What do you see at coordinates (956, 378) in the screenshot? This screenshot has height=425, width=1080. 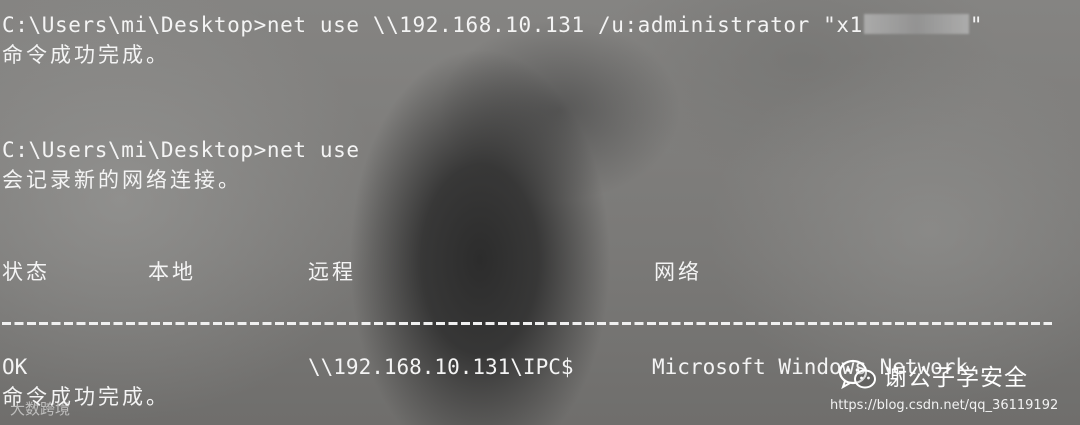 I see `wechat-account-name: 谢公子学安全` at bounding box center [956, 378].